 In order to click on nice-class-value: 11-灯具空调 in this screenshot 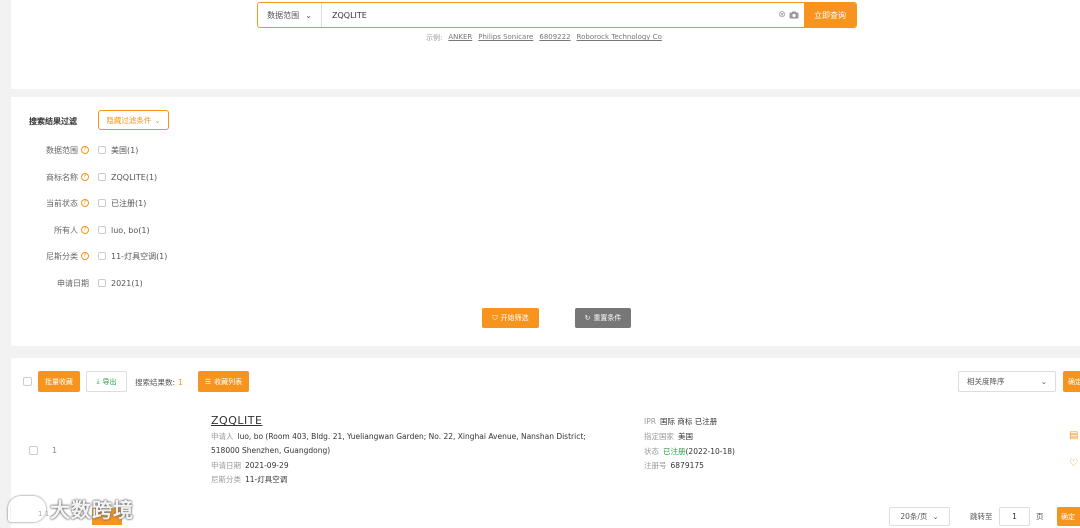, I will do `click(266, 479)`.